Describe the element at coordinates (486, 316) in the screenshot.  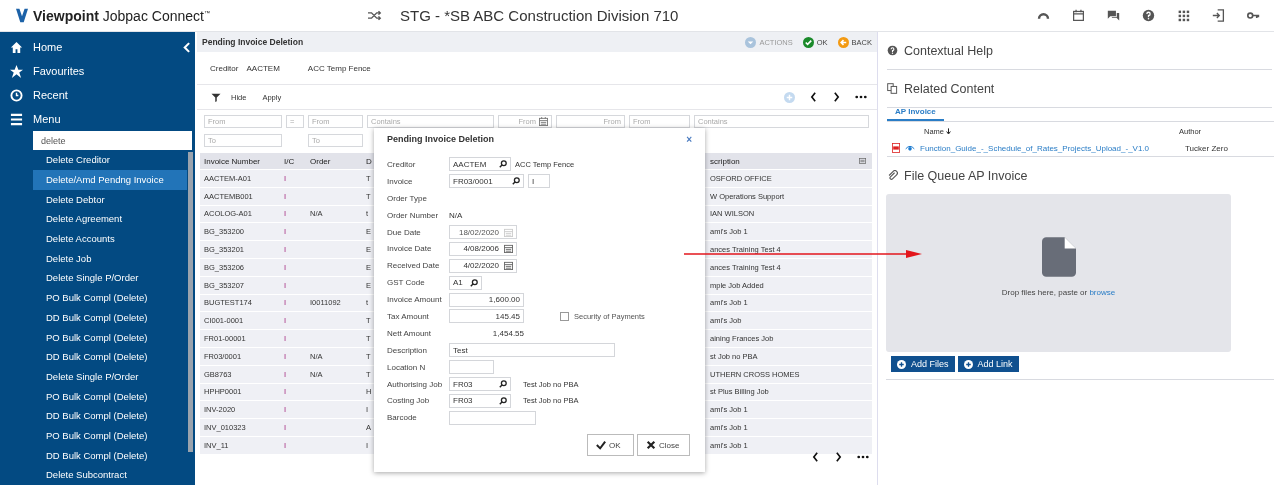
I see `amount-field: 145.45` at that location.